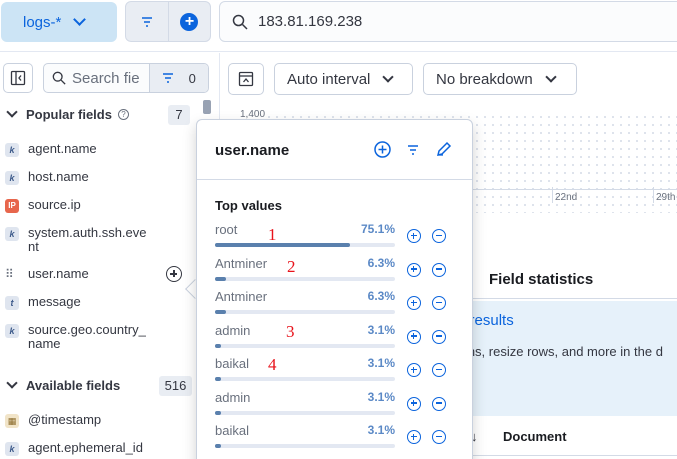 The width and height of the screenshot is (677, 459). Describe the element at coordinates (12, 421) in the screenshot. I see `date-type-icon: ▦` at that location.